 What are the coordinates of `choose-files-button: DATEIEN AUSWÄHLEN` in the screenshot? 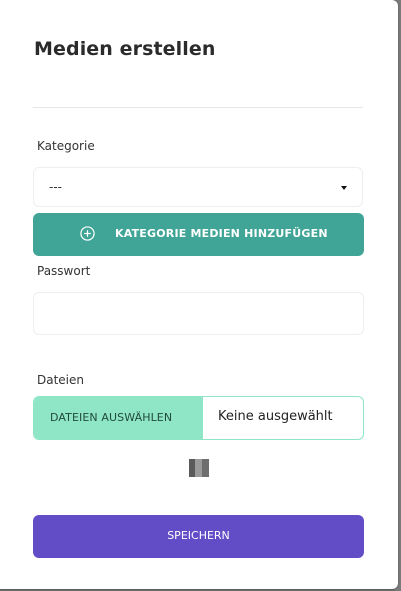 It's located at (118, 418).